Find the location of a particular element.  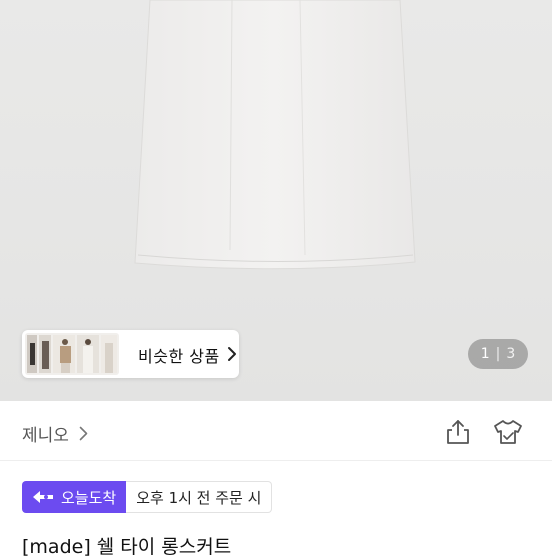

product-title: [made] 쉘 타이 롱스커트 is located at coordinates (127, 547).